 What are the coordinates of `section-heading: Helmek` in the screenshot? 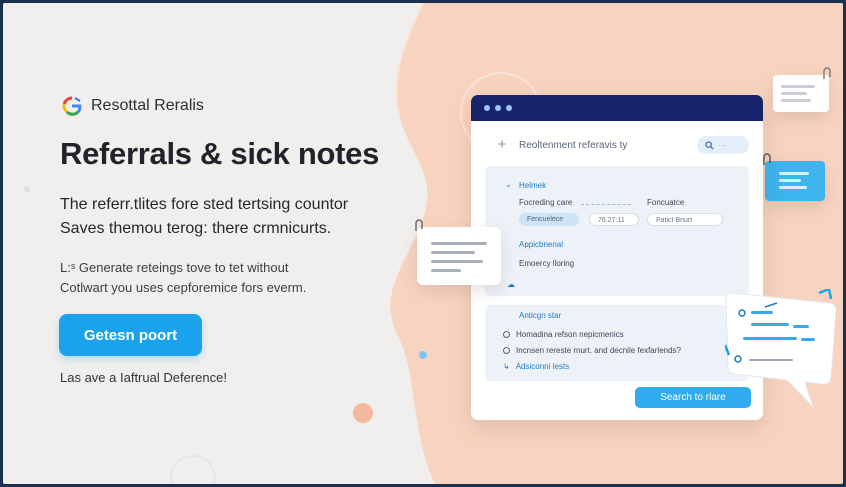 It's located at (533, 185).